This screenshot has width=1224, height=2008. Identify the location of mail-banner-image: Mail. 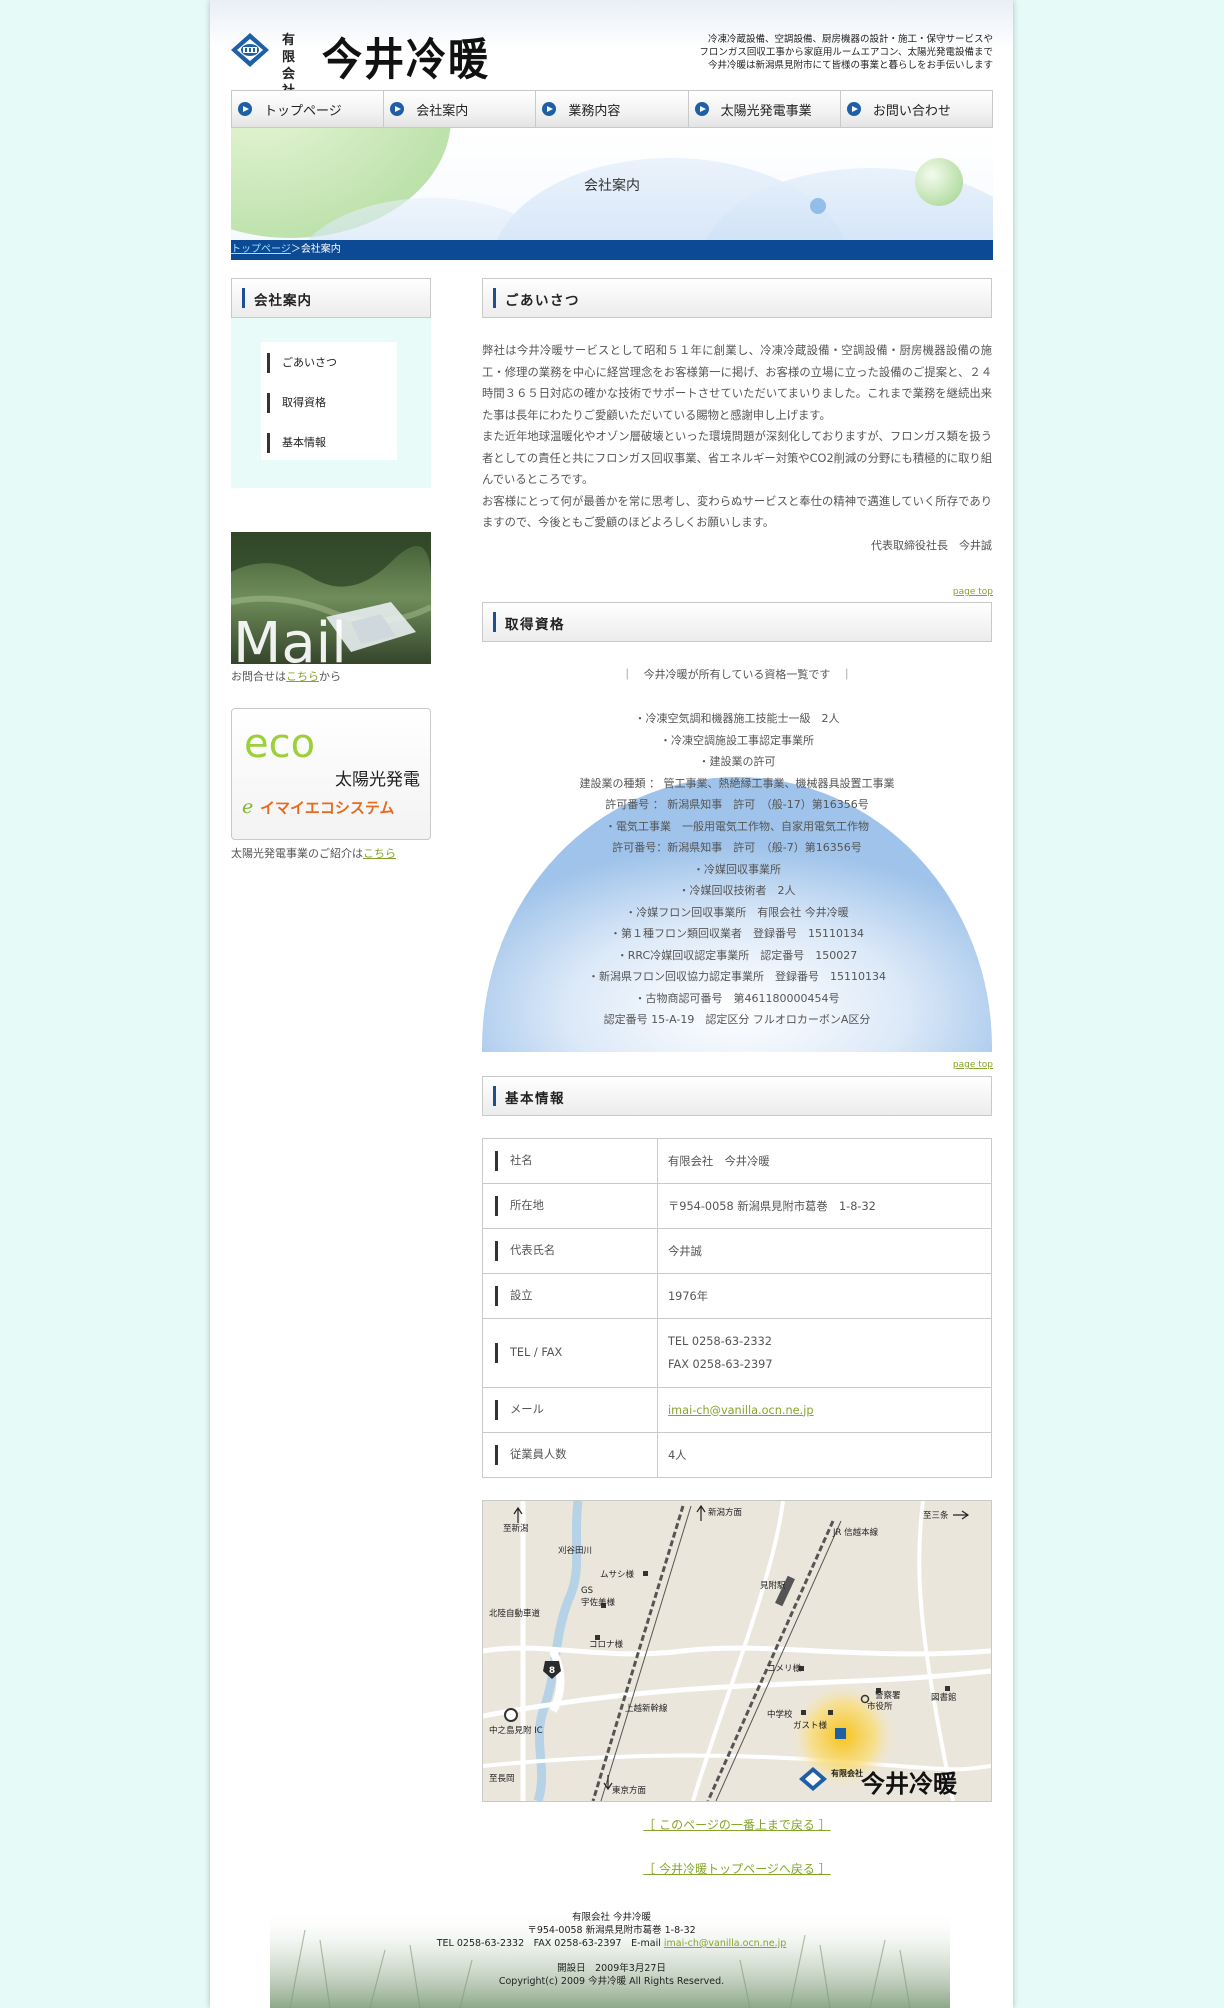
(331, 598).